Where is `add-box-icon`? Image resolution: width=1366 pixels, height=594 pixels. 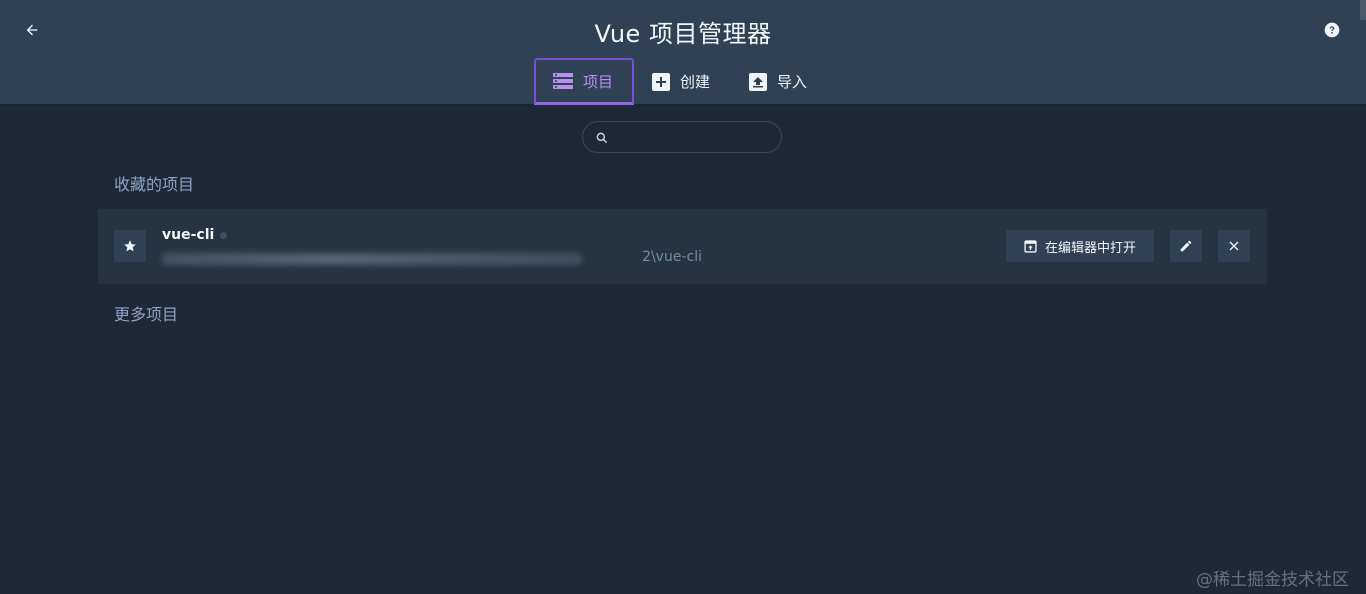 add-box-icon is located at coordinates (661, 81).